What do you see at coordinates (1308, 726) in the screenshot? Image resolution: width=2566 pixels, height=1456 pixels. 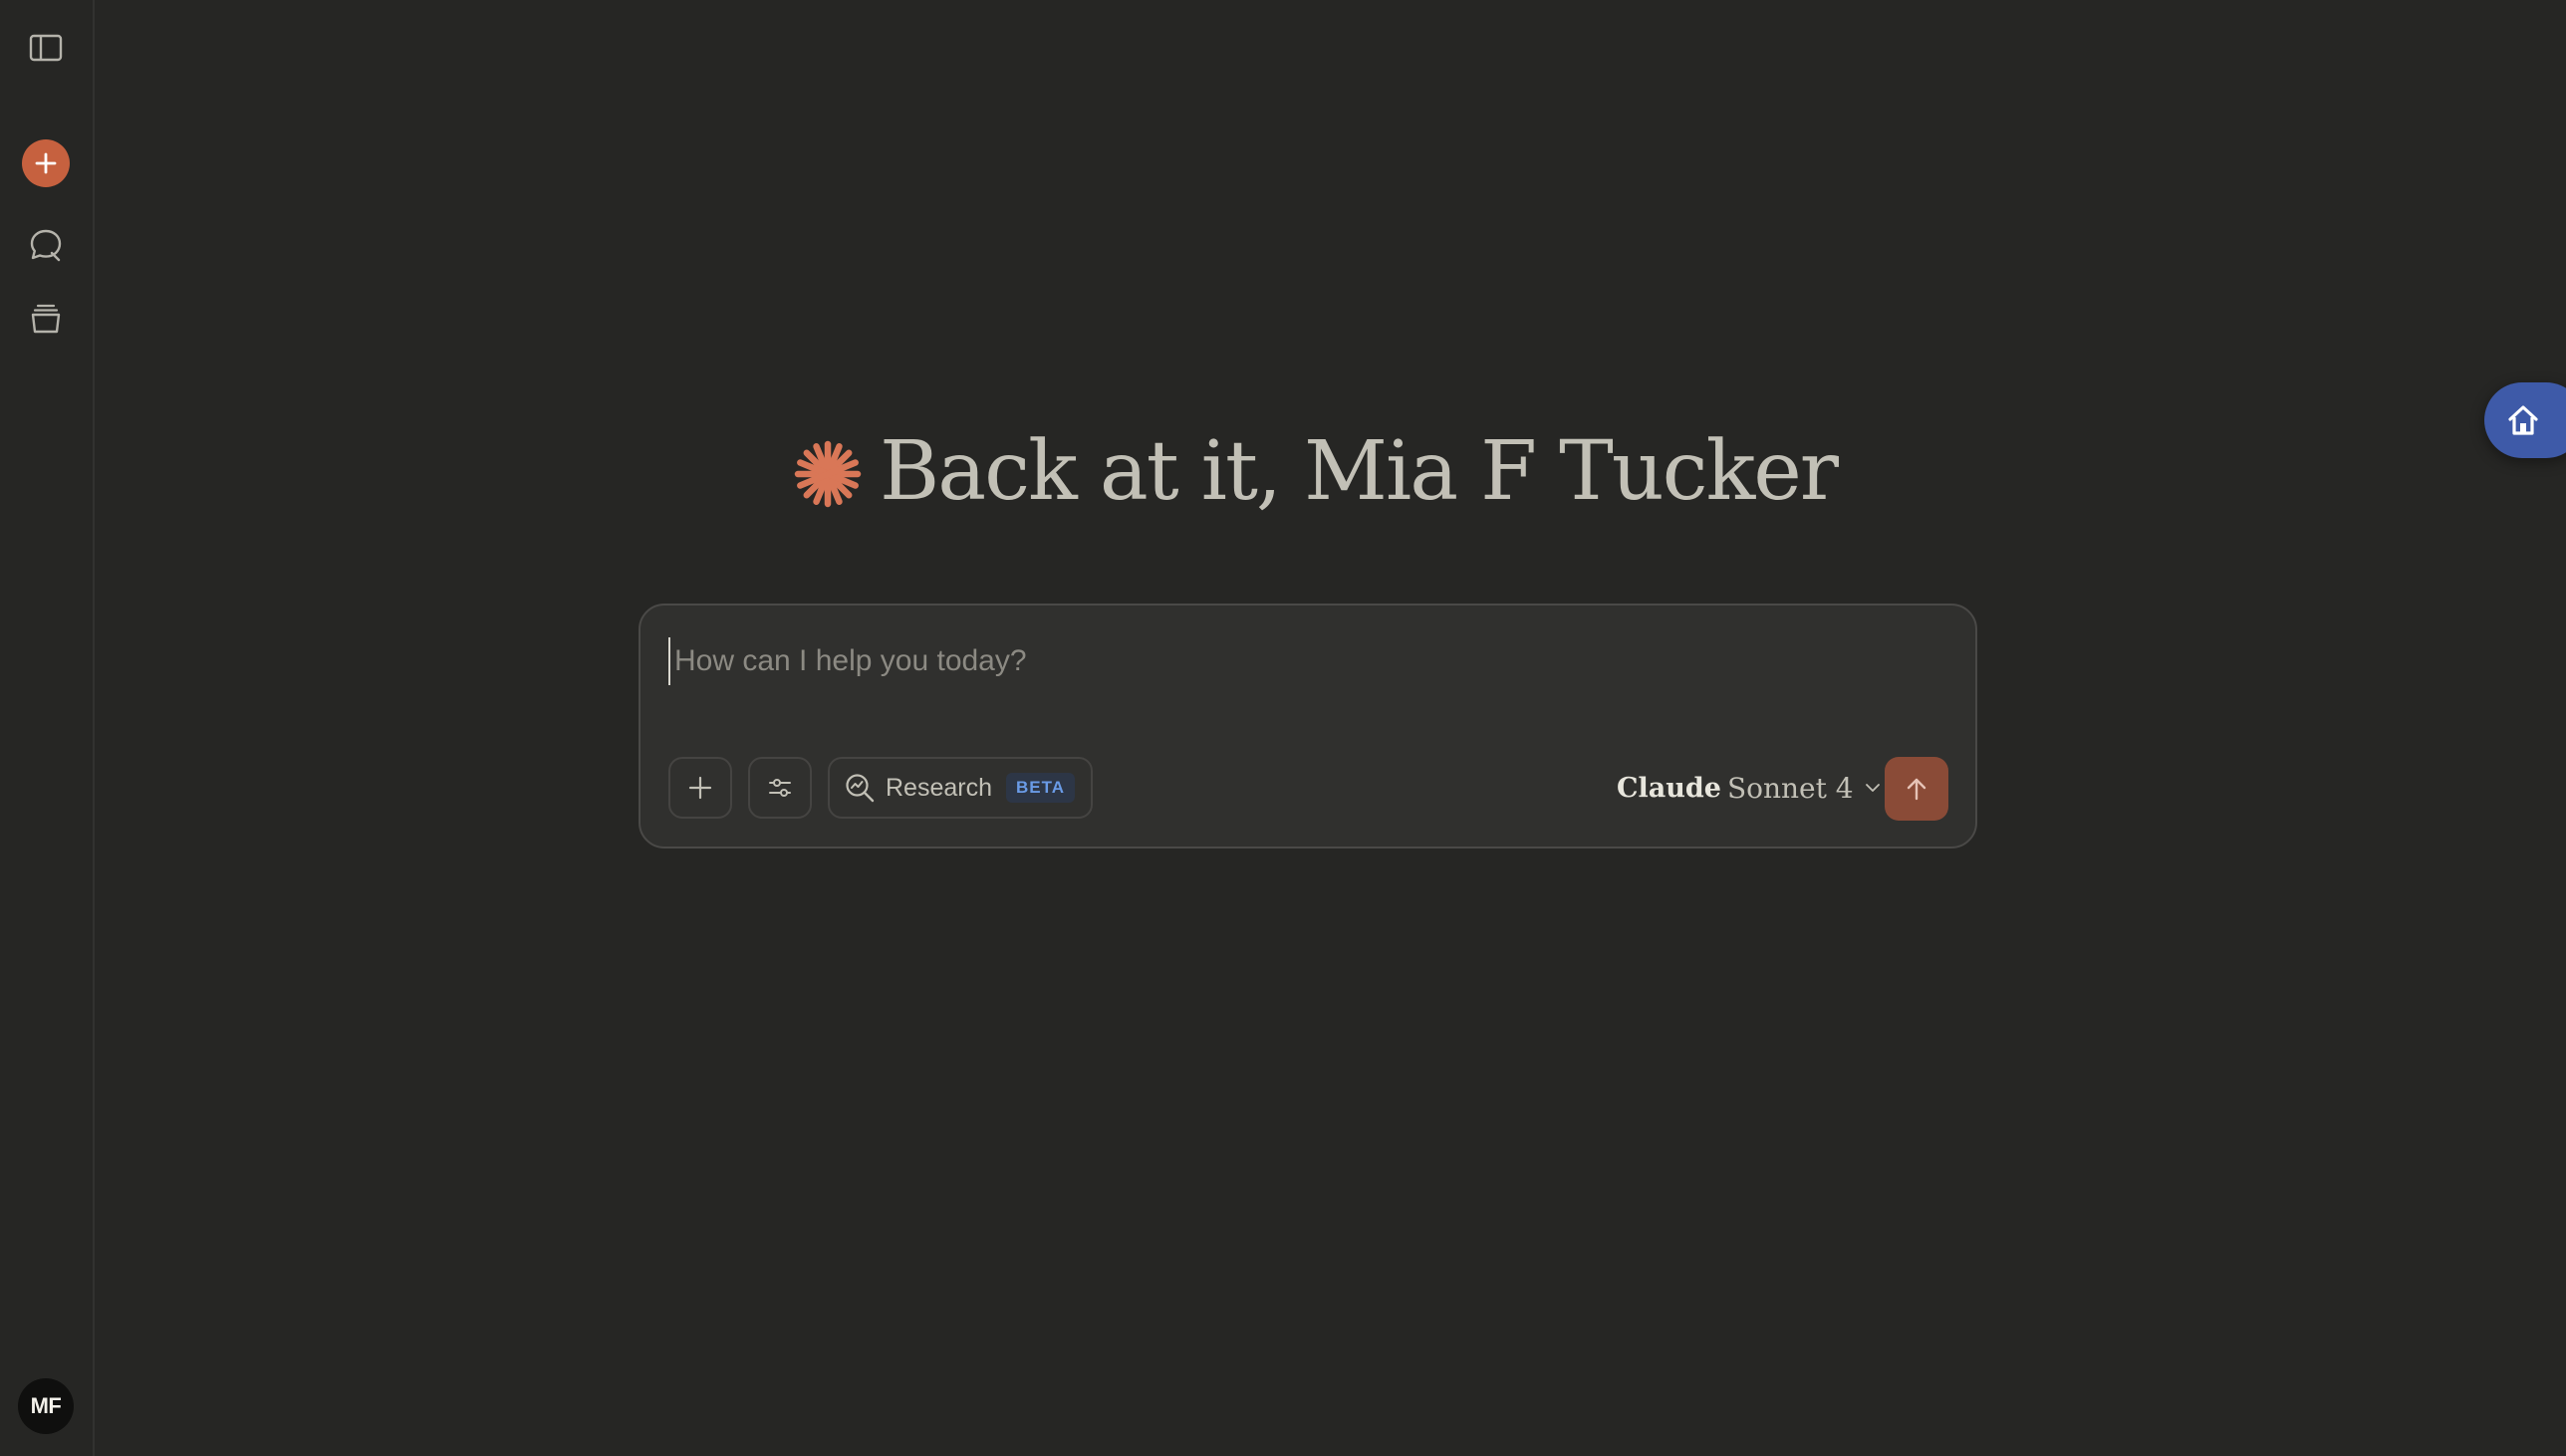 I see `composer: Research BETA Claude Sonnet 4` at bounding box center [1308, 726].